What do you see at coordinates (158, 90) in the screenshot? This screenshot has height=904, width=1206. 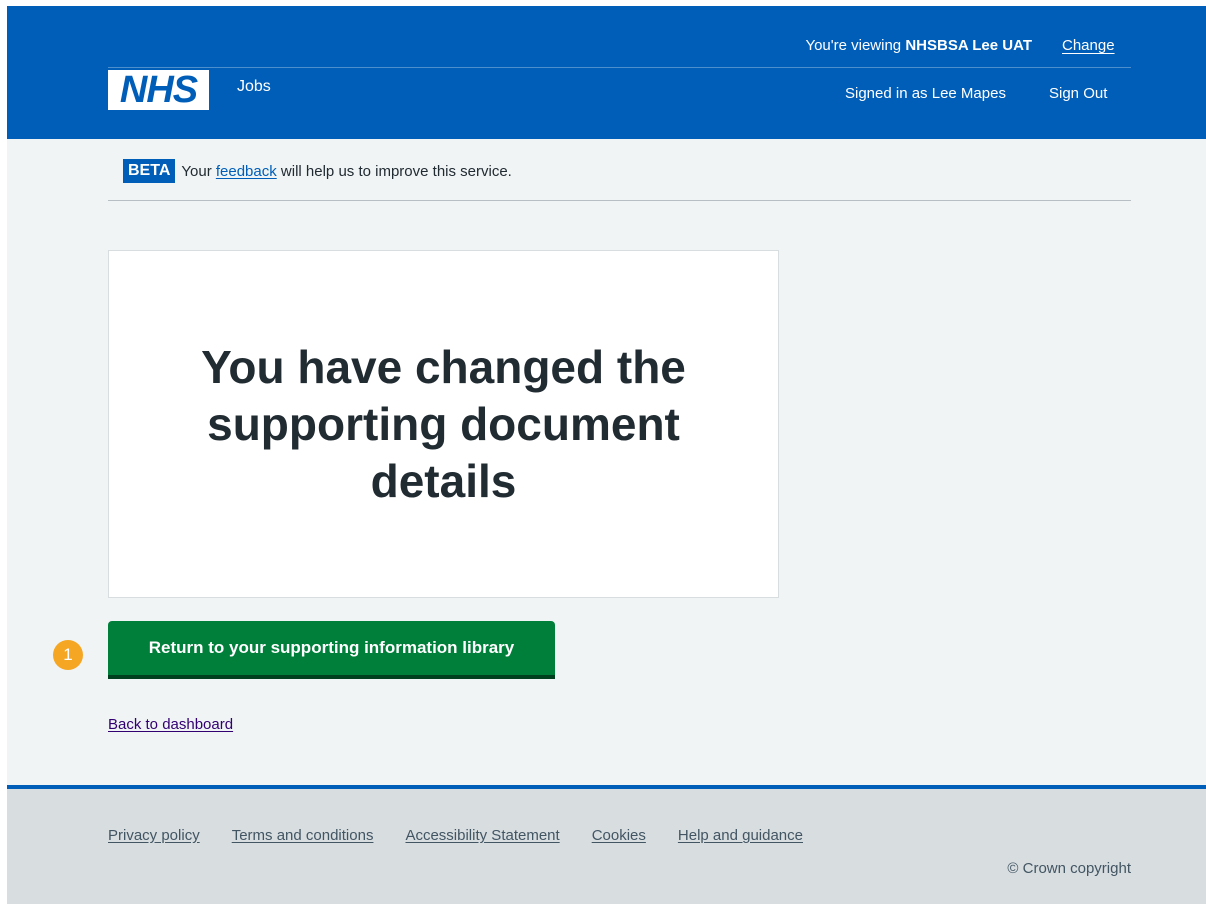 I see `nhs-logo: NHS` at bounding box center [158, 90].